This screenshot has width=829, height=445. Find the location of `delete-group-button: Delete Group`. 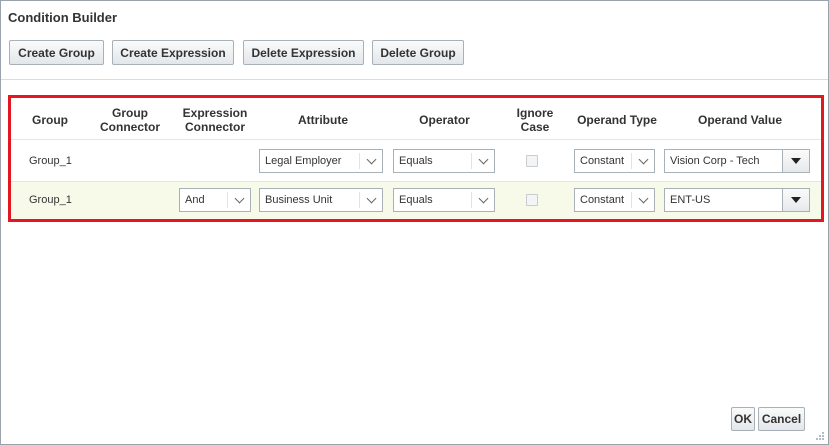

delete-group-button: Delete Group is located at coordinates (418, 52).